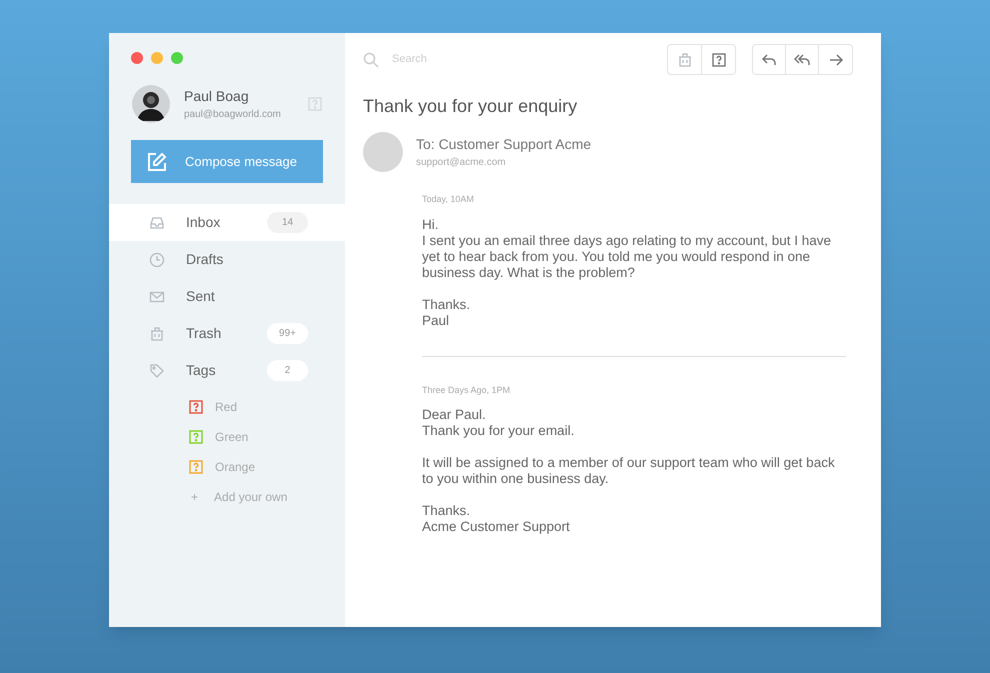  What do you see at coordinates (227, 222) in the screenshot?
I see `nav-item: Inbox 14` at bounding box center [227, 222].